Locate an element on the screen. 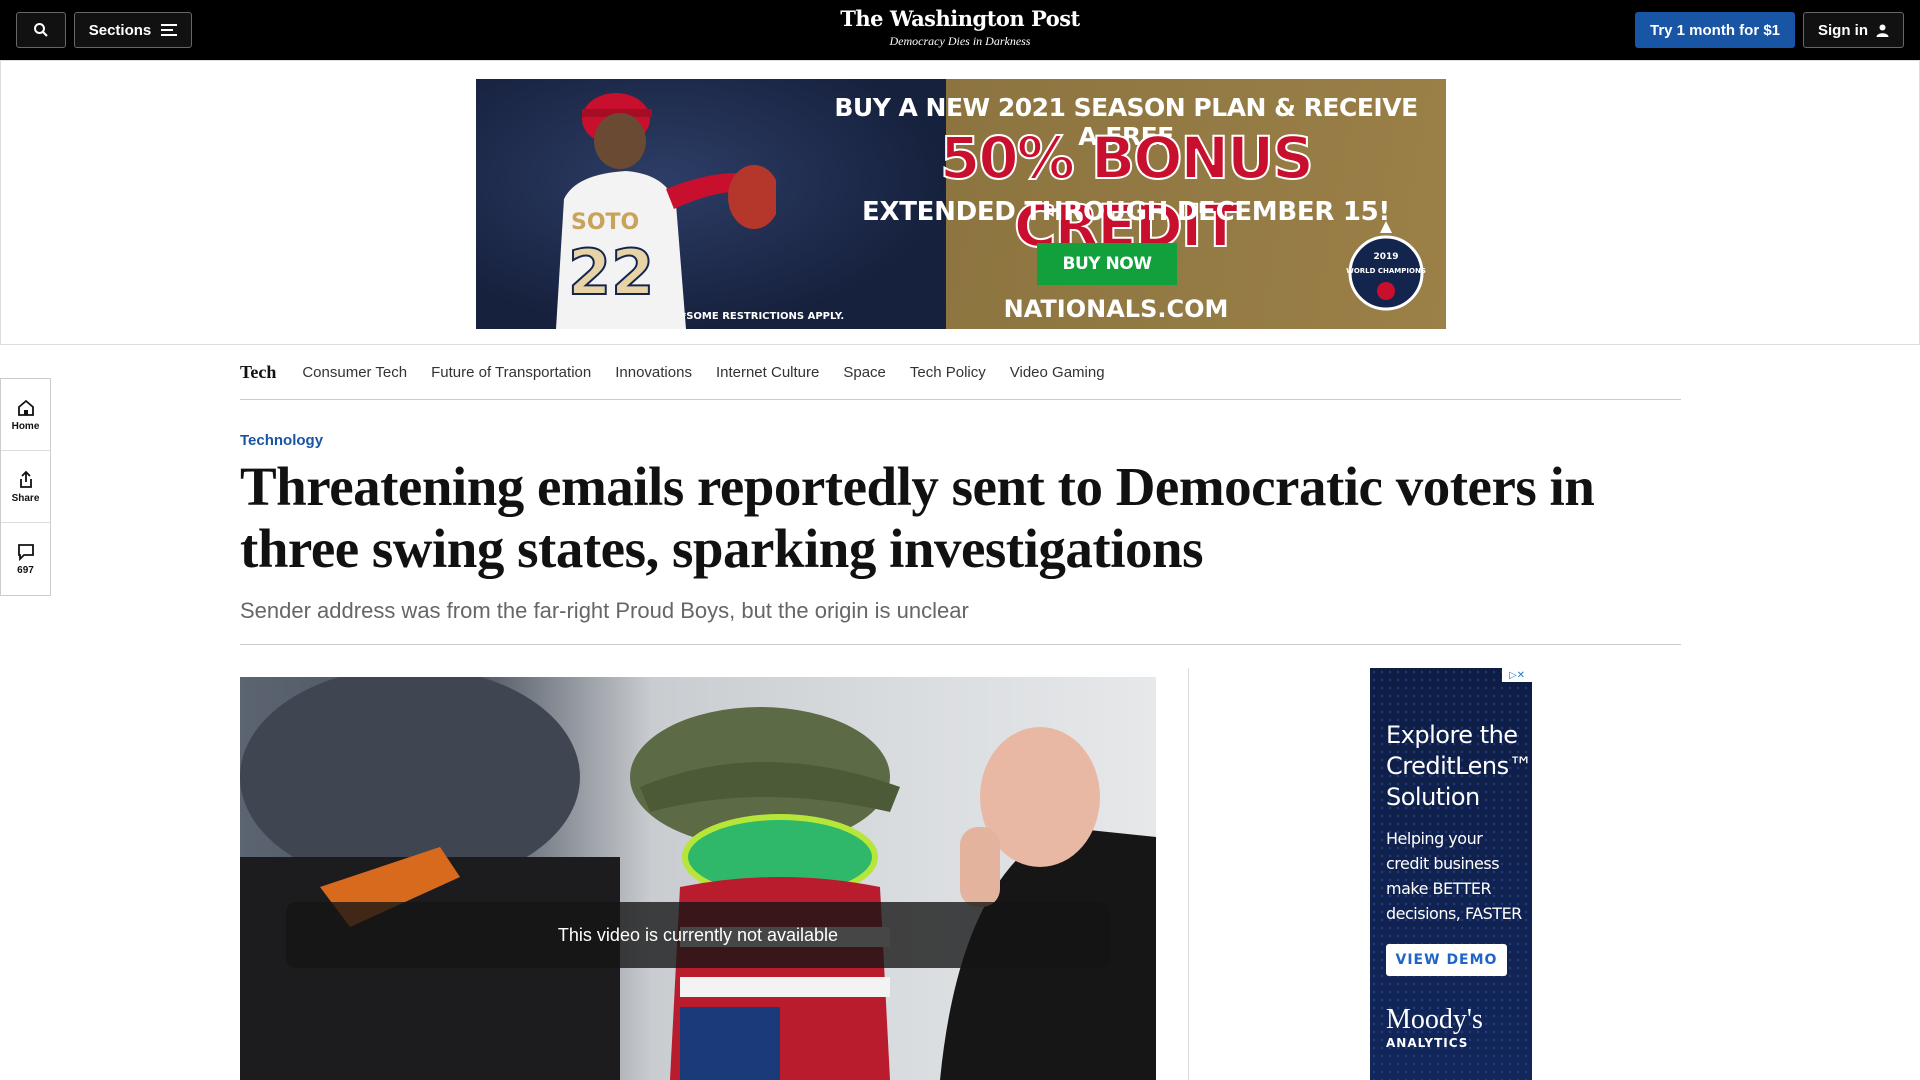  section-nav-innovations: Innovations is located at coordinates (653, 372).